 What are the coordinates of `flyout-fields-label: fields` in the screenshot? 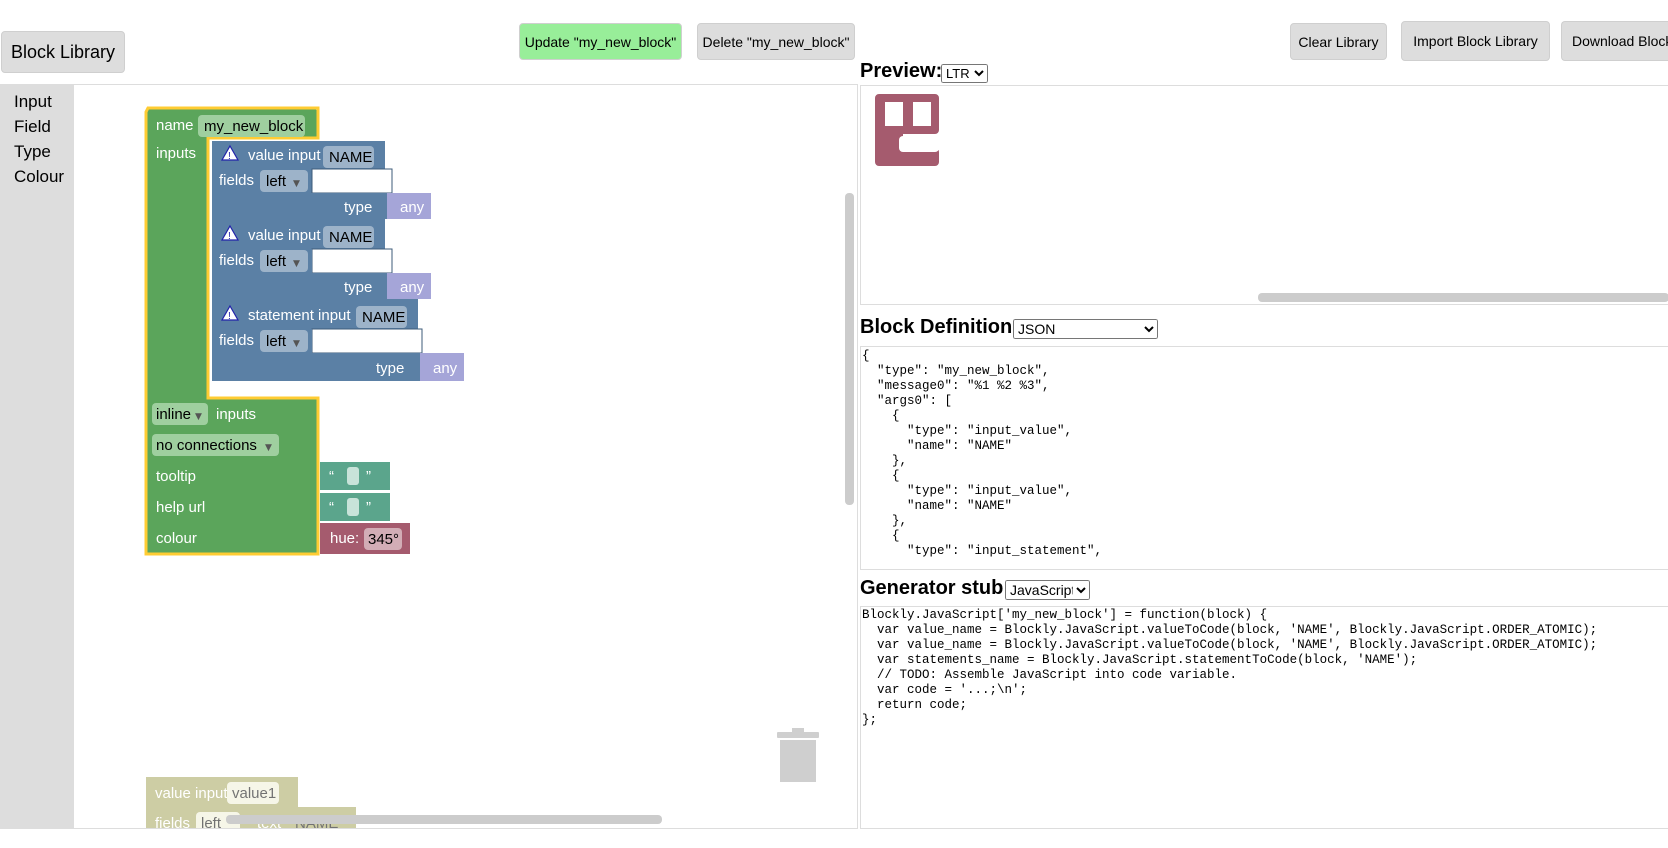 It's located at (172, 821).